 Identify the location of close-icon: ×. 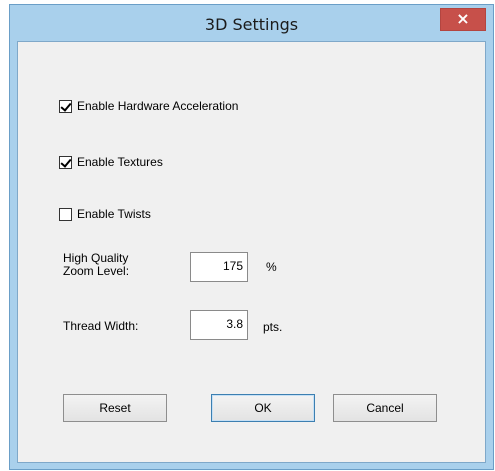
(463, 18).